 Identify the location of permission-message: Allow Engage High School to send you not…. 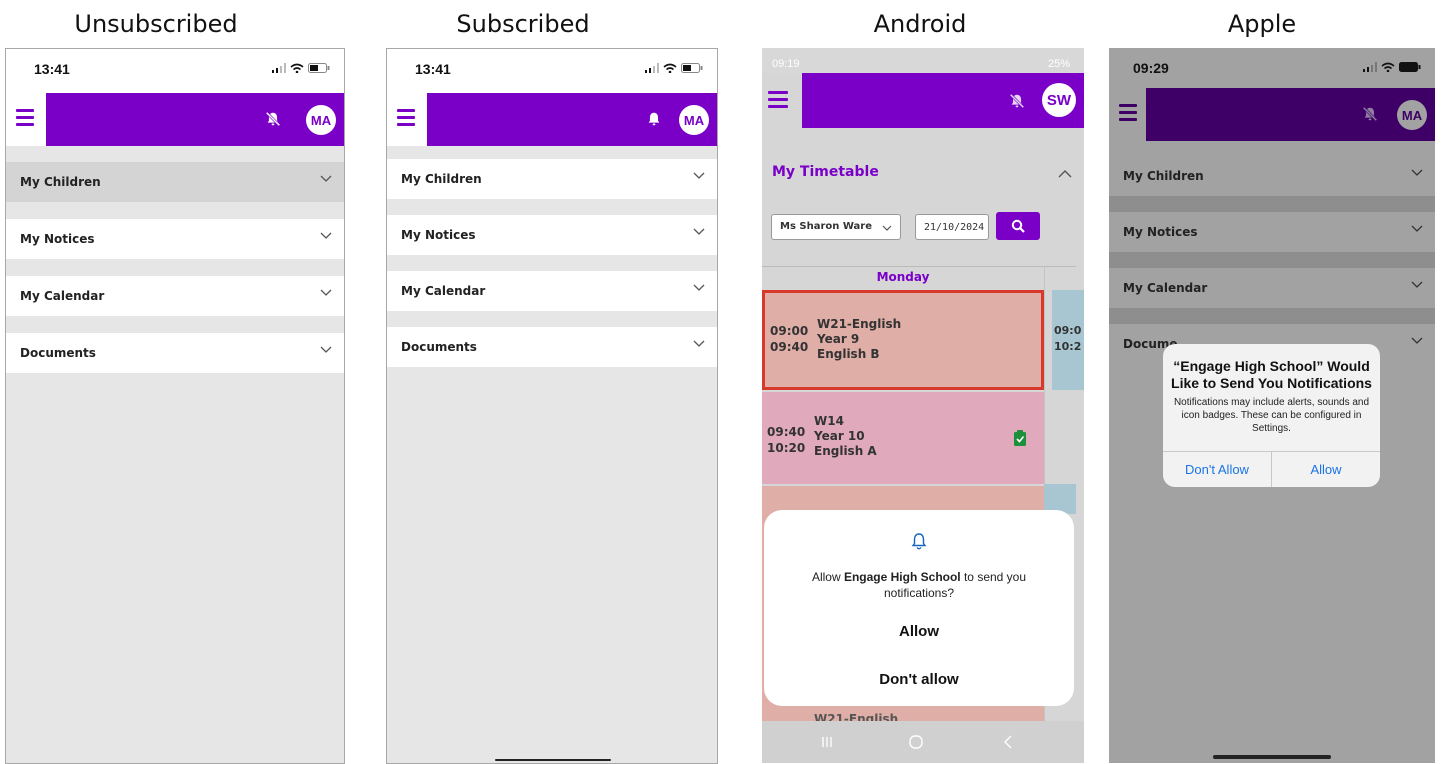
(919, 585).